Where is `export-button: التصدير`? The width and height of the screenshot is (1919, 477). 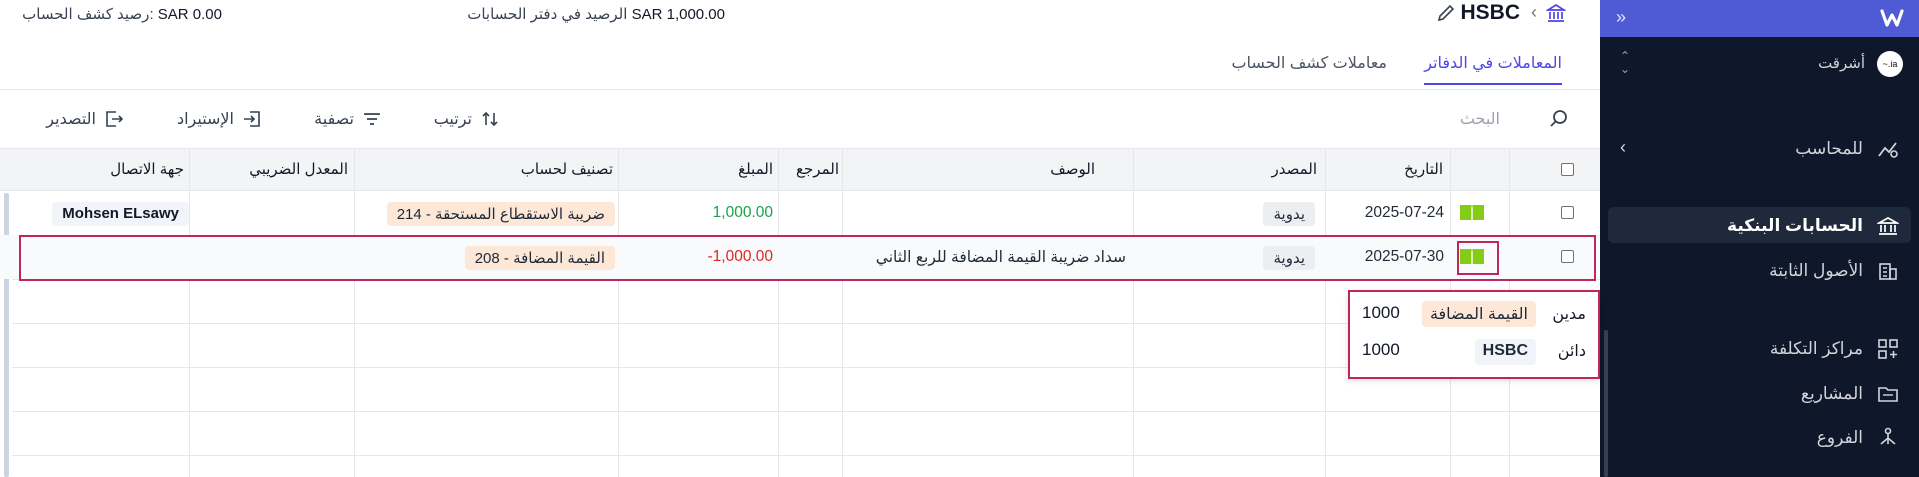
export-button: التصدير is located at coordinates (80, 119).